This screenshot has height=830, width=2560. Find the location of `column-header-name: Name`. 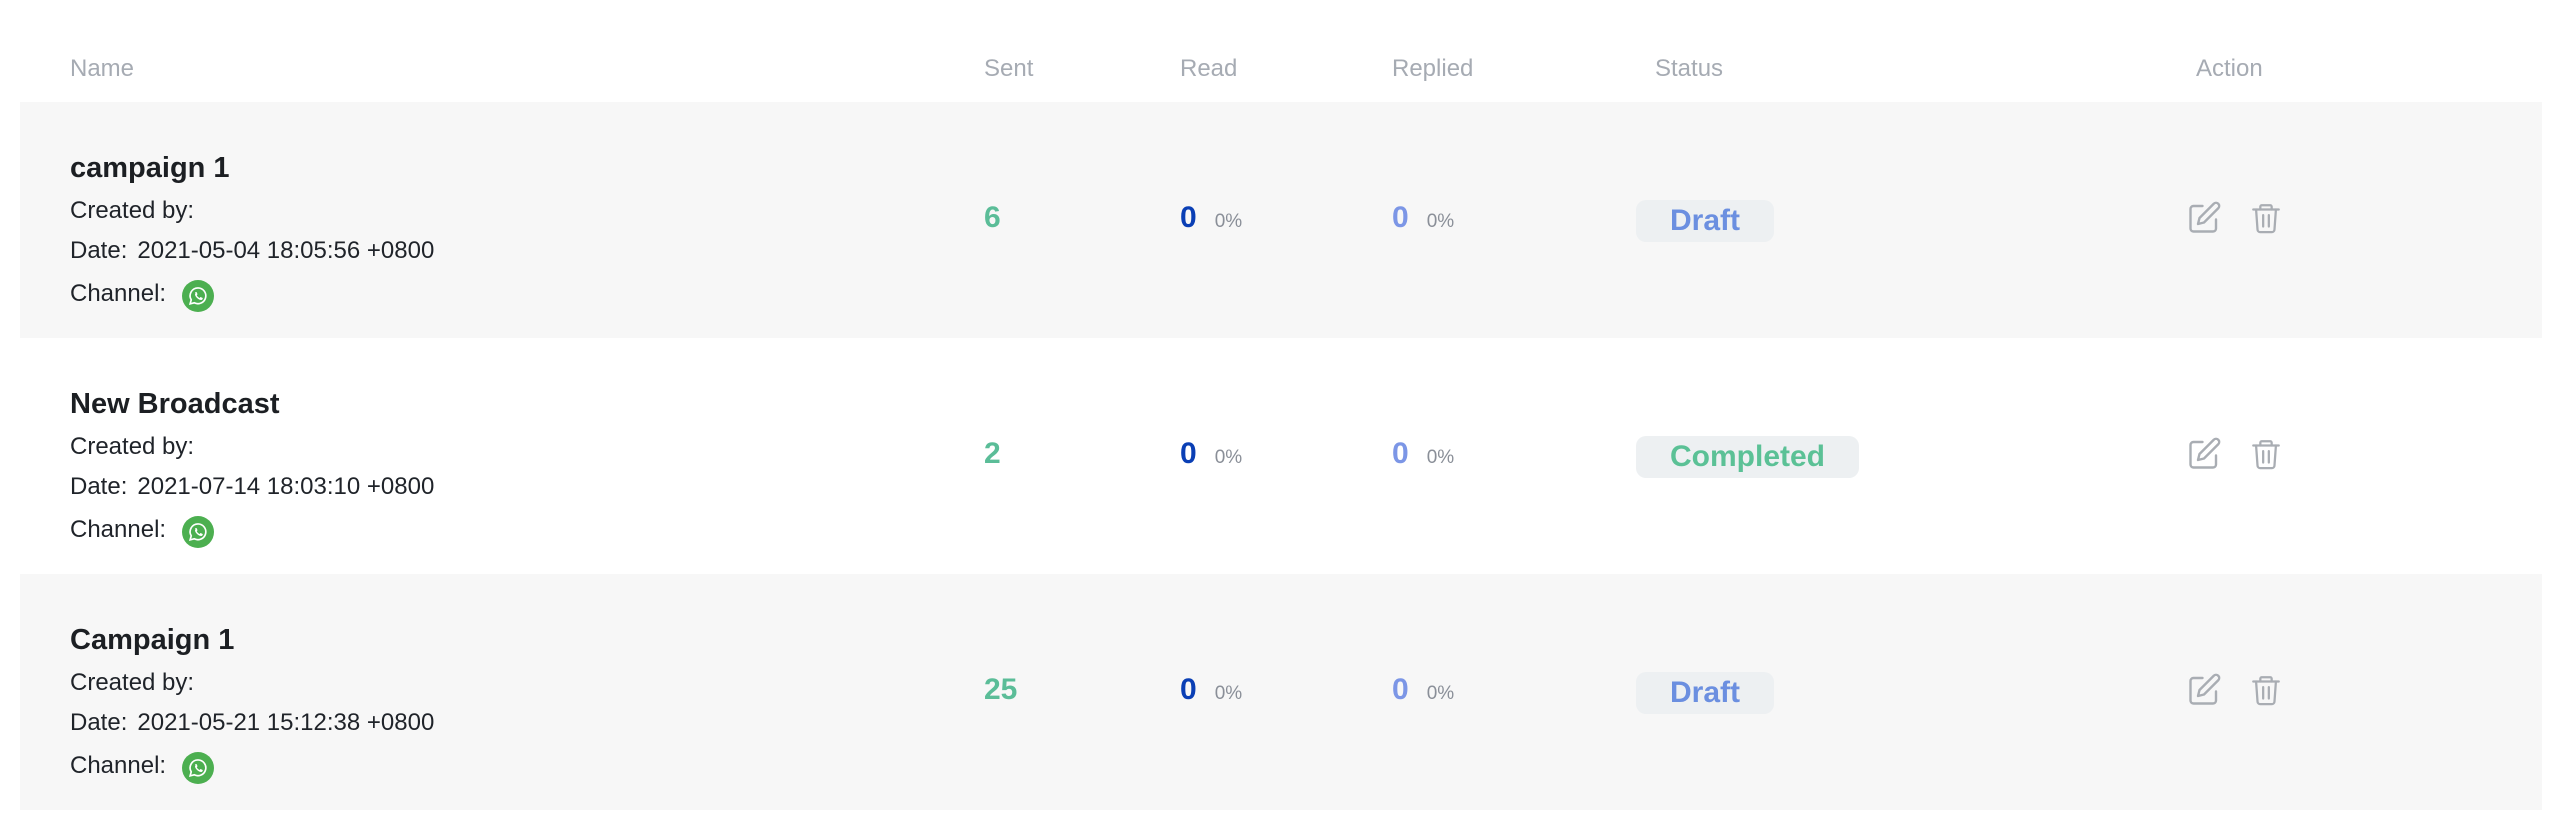

column-header-name: Name is located at coordinates (102, 69).